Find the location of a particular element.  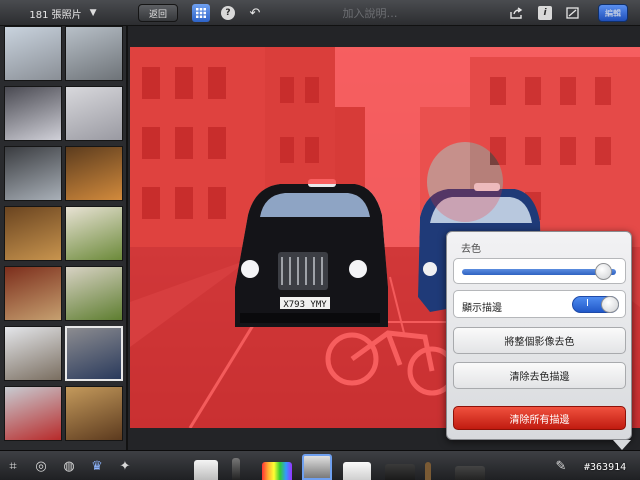

watermark-text: #363914 is located at coordinates (605, 467).